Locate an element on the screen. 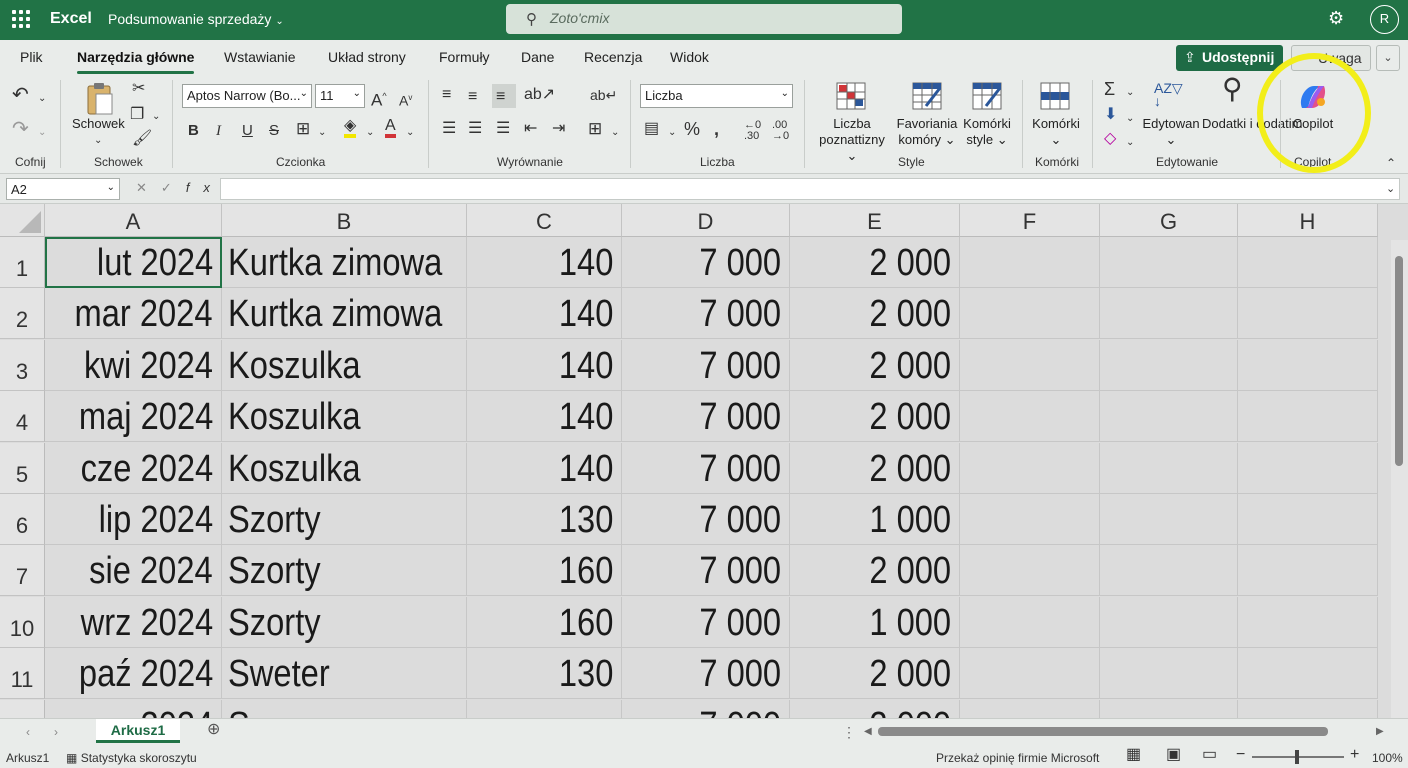 This screenshot has height=768, width=1408. column-header-f: F is located at coordinates (1030, 220).